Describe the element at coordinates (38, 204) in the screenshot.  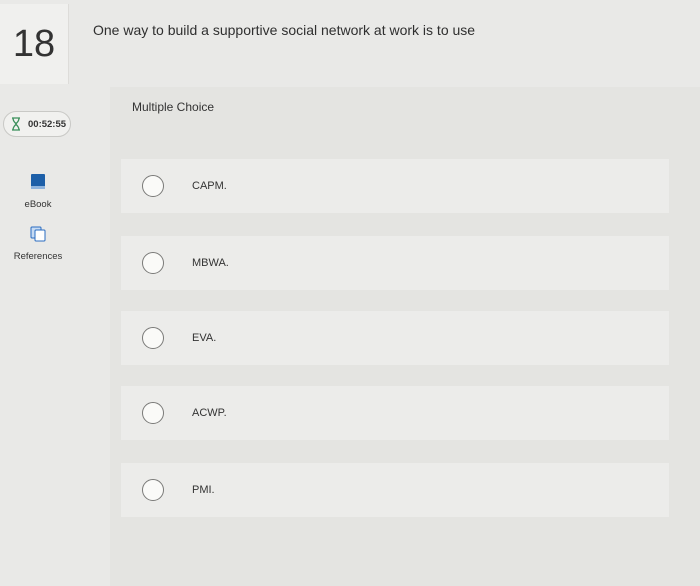
I see `ebook-label: eBook` at that location.